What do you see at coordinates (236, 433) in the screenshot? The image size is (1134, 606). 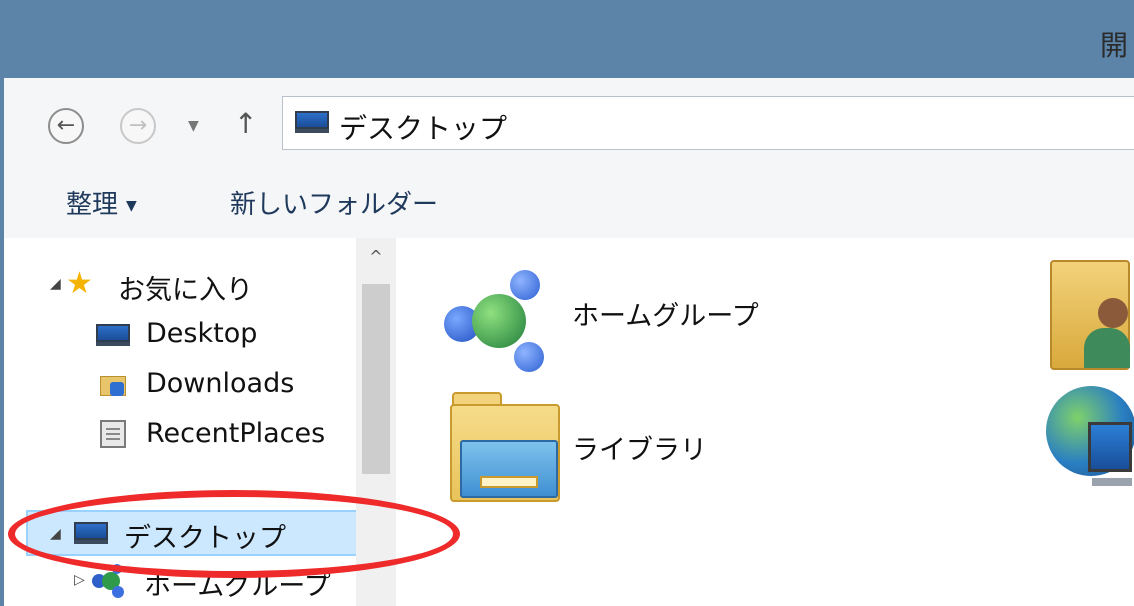 I see `tree-item-label: RecentPlaces` at bounding box center [236, 433].